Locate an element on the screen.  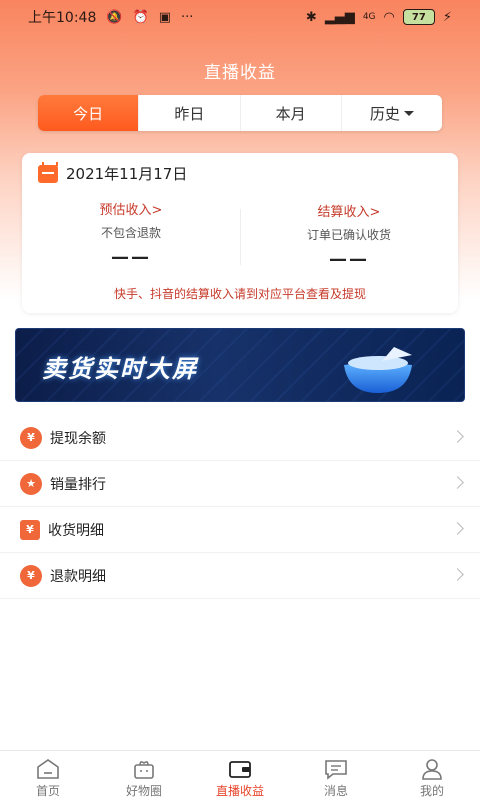
card-date: 2021年11月17日 is located at coordinates (127, 174).